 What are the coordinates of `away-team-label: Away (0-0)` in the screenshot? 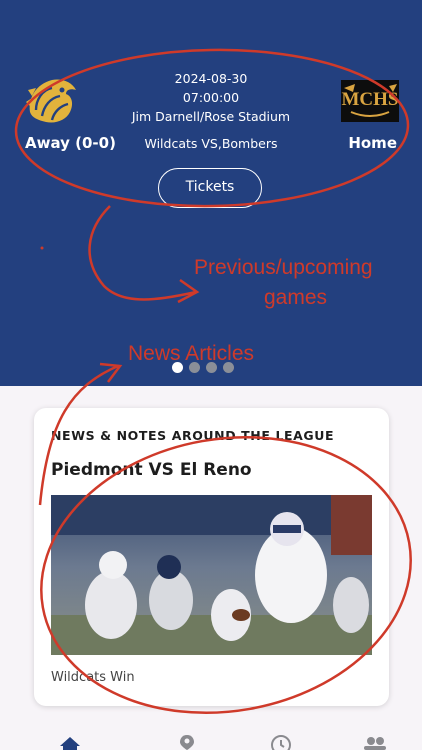 It's located at (70, 143).